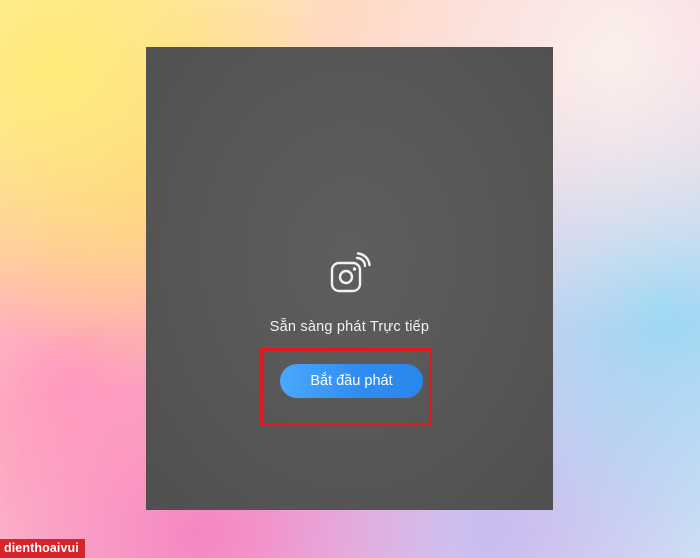 The image size is (700, 558). Describe the element at coordinates (350, 272) in the screenshot. I see `live-camera-broadcast-icon` at that location.